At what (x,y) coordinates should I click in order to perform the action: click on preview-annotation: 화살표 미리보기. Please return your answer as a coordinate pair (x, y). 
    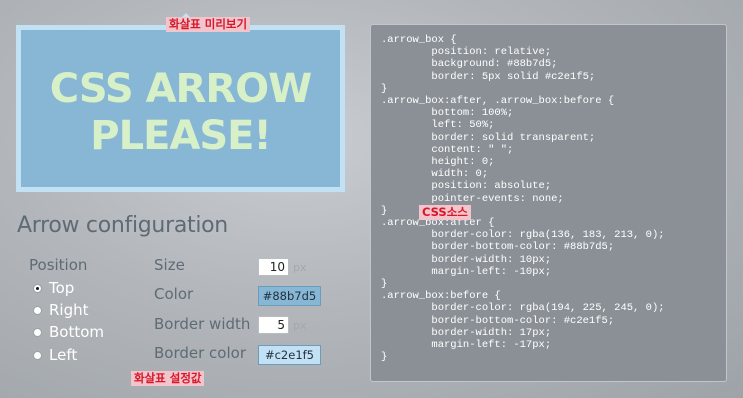
    Looking at the image, I should click on (208, 24).